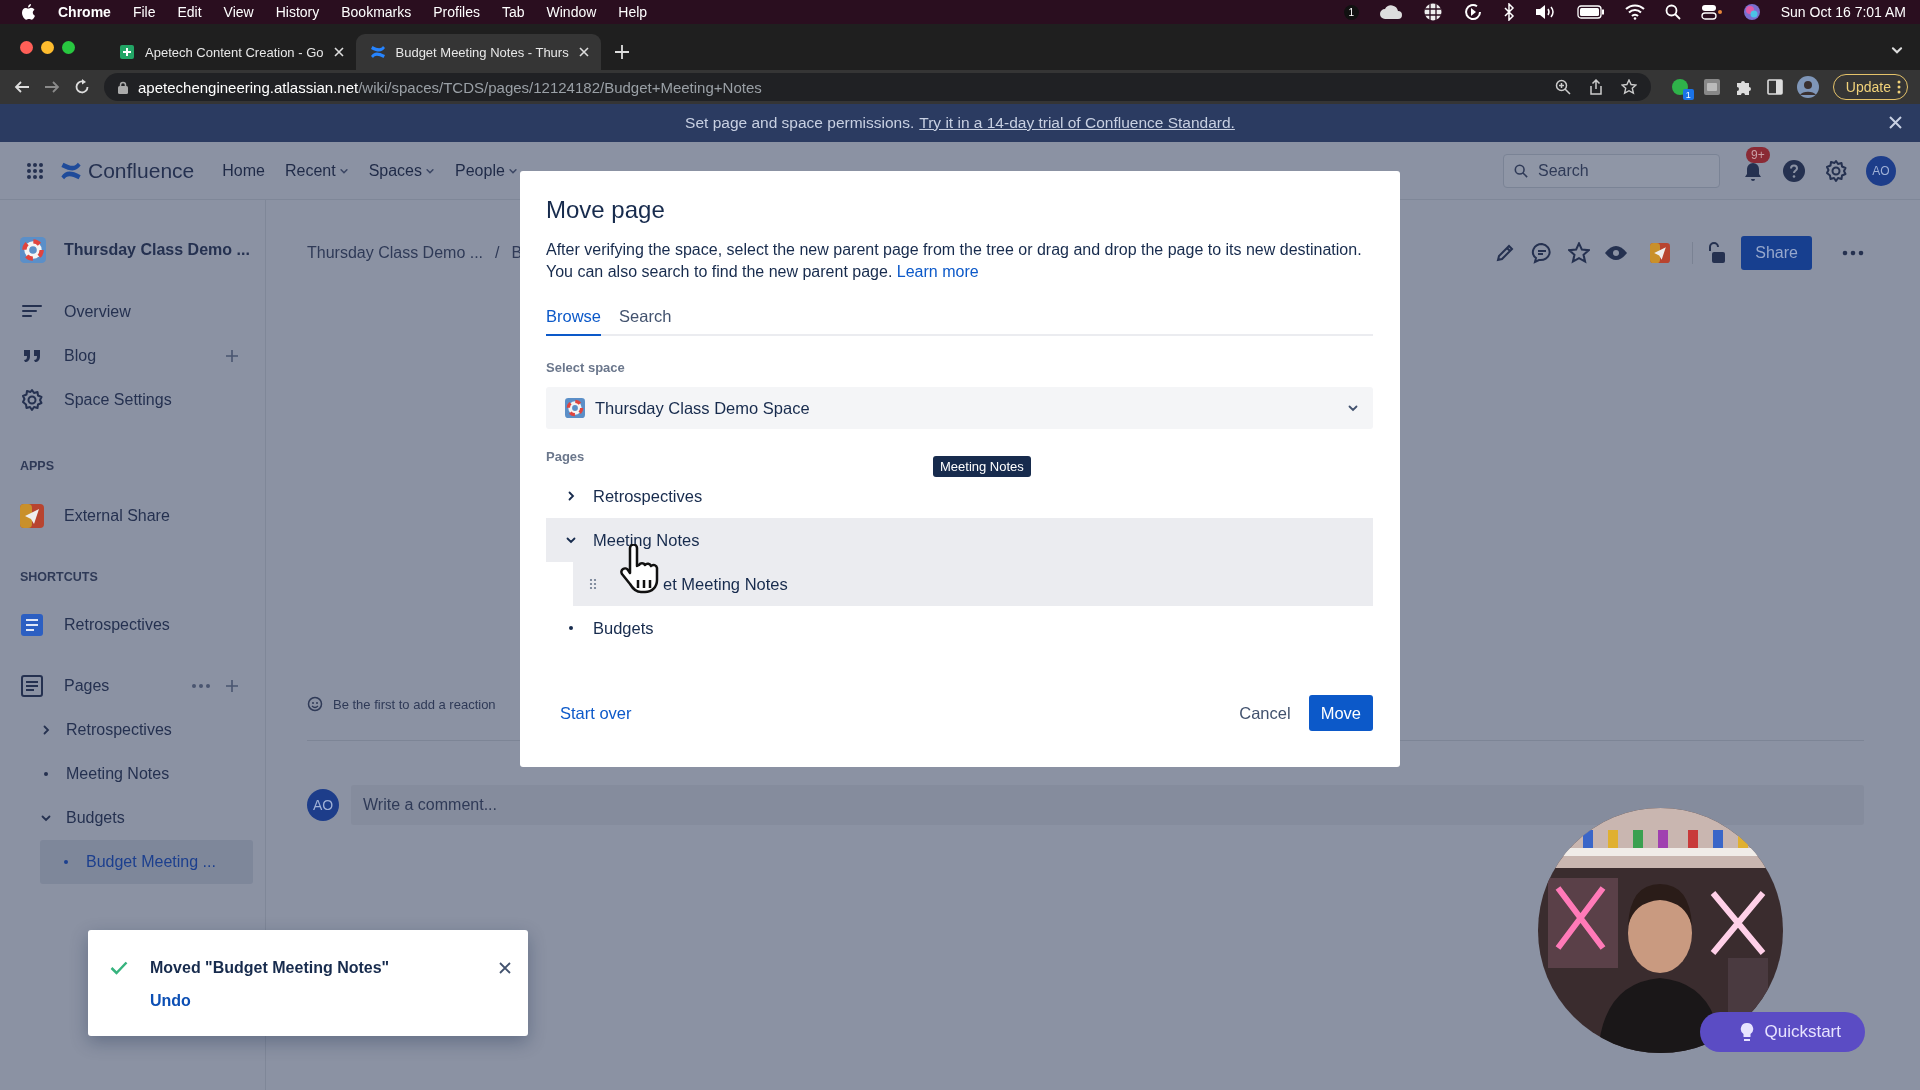  What do you see at coordinates (1562, 87) in the screenshot?
I see `zoom-in-icon` at bounding box center [1562, 87].